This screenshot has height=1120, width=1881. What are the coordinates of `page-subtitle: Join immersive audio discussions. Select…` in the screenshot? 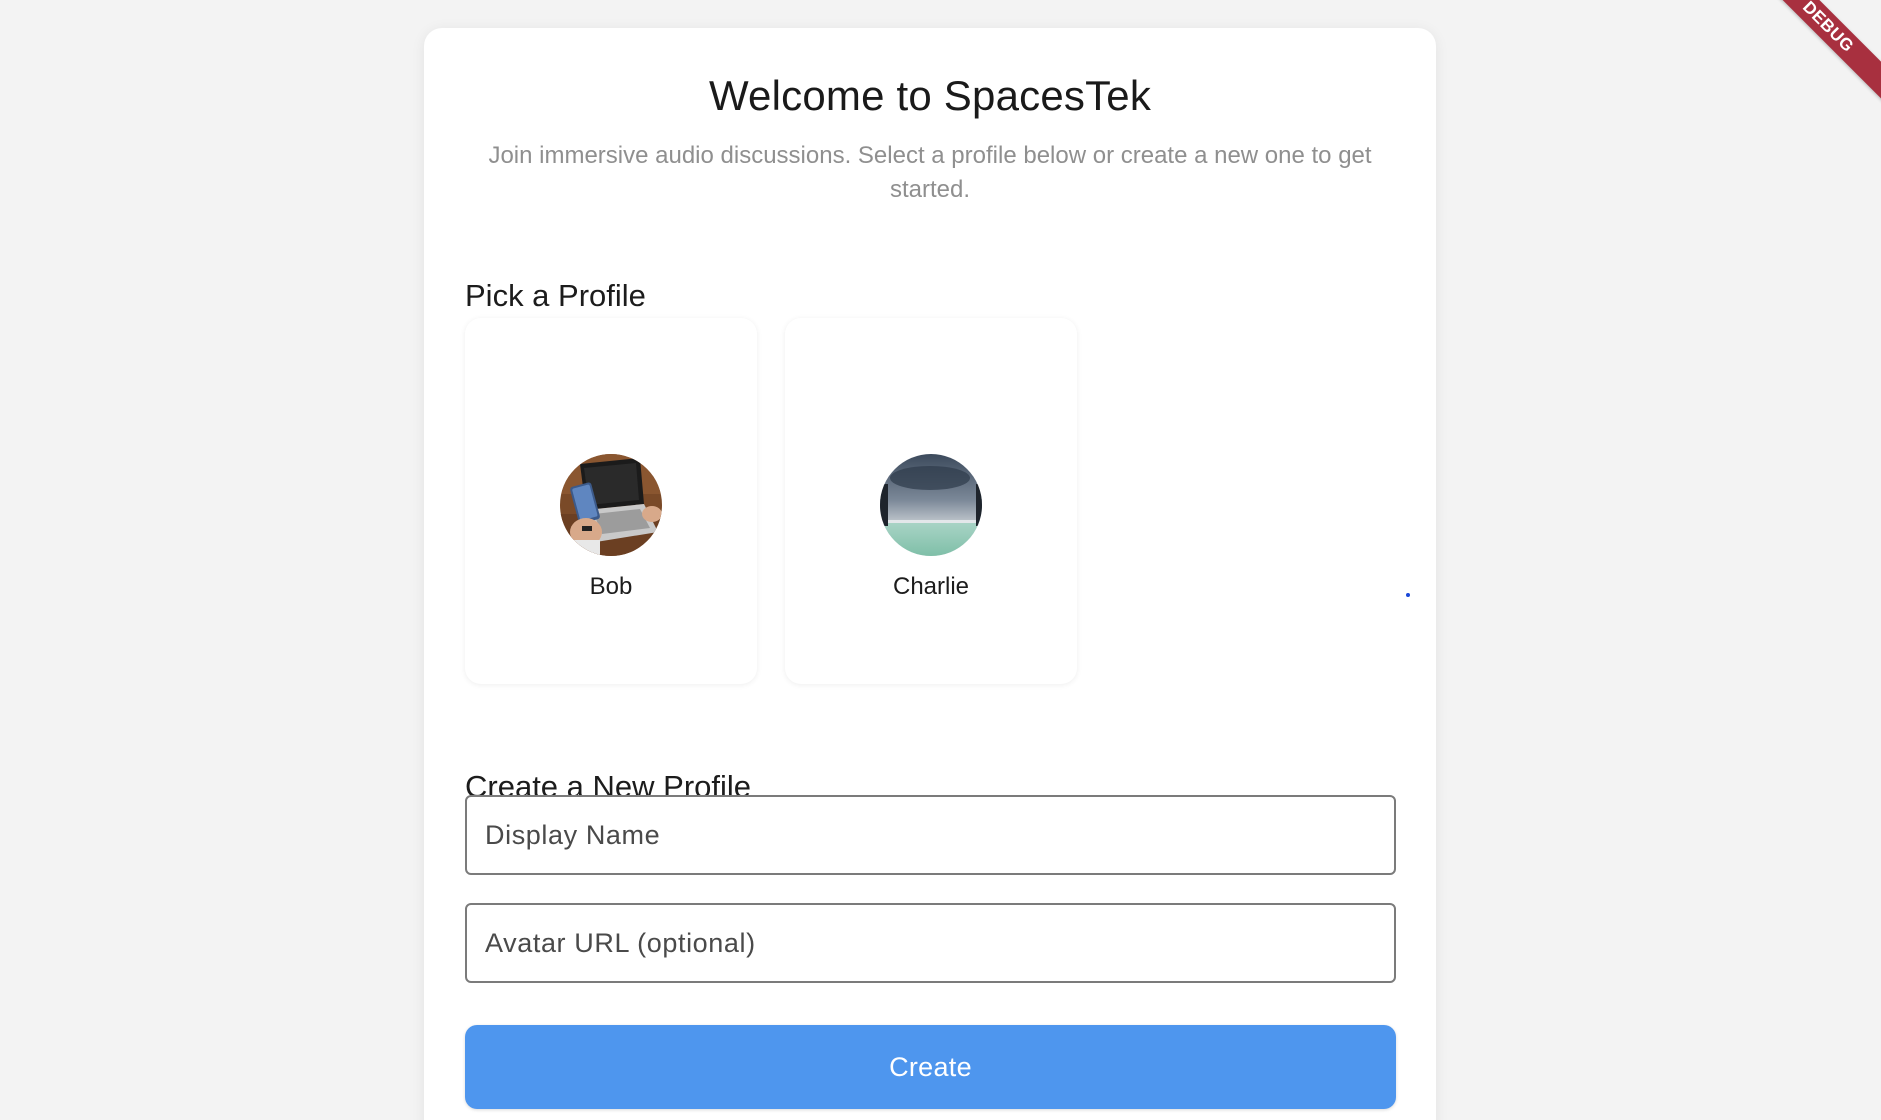 It's located at (930, 172).